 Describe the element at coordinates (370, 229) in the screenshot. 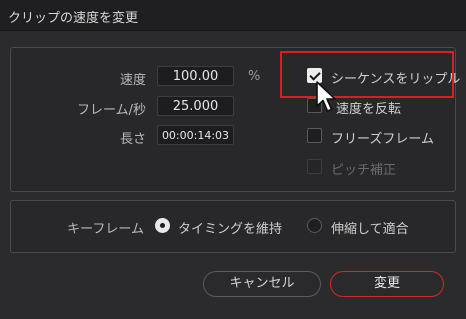

I see `stretch-to-fit-label: 伸縮して適合` at that location.